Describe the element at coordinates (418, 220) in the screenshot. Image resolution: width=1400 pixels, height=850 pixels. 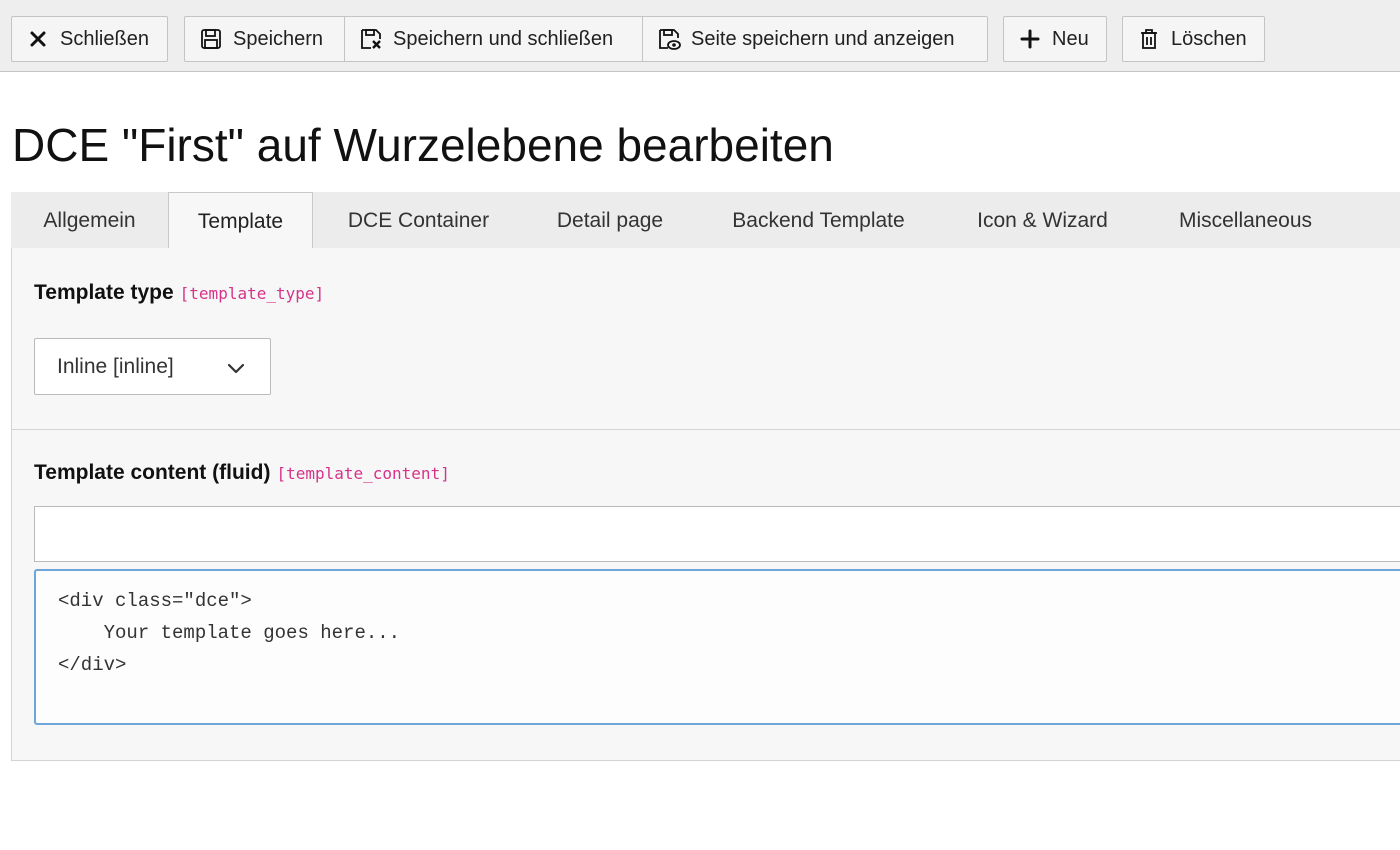
I see `tab-dce-container: DCE Container` at that location.